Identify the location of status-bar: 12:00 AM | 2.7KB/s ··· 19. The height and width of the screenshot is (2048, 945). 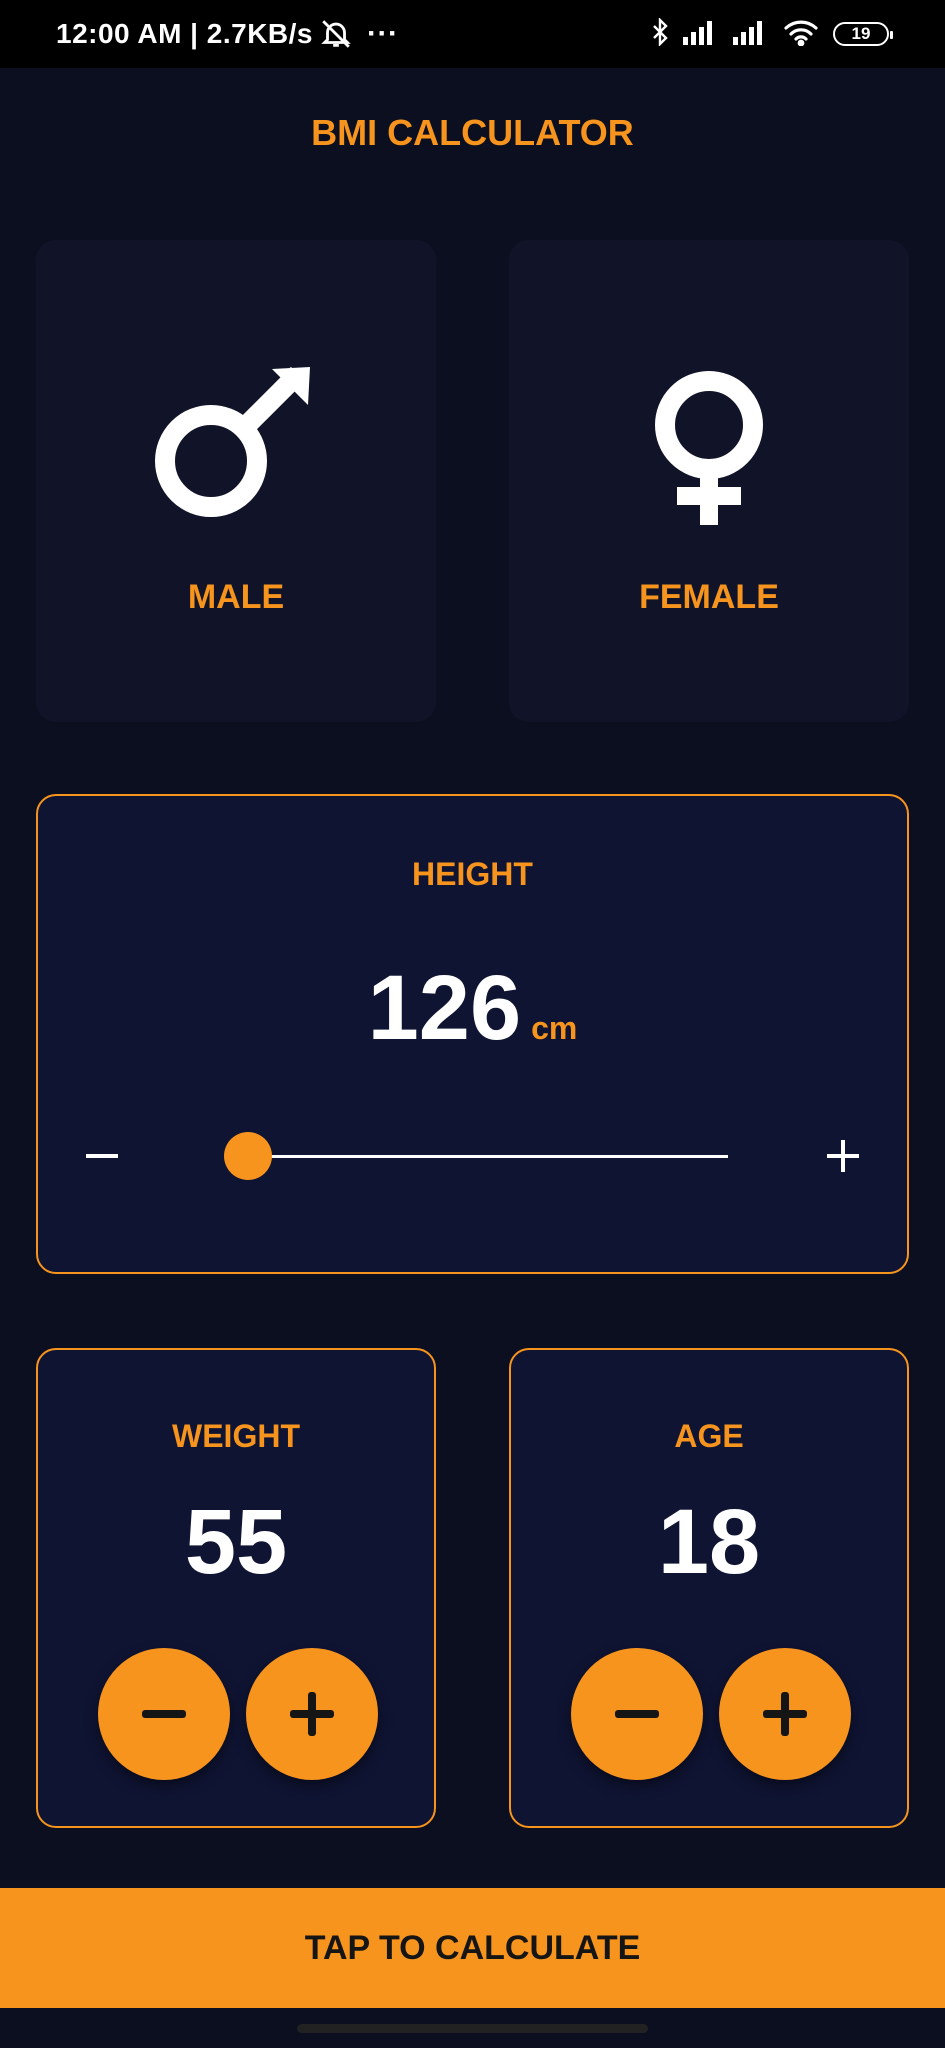
(472, 34).